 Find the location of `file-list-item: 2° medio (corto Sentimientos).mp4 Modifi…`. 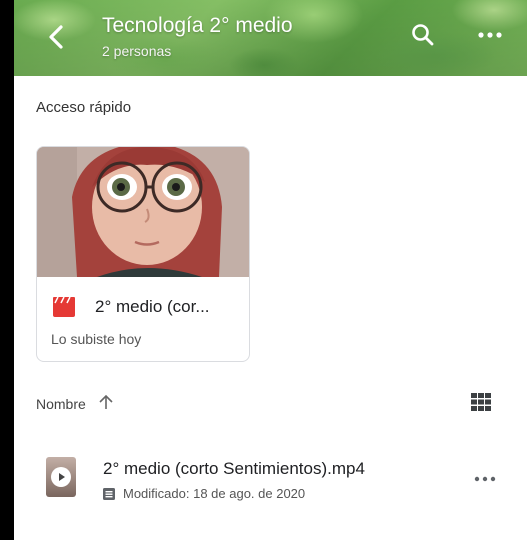

file-list-item: 2° medio (corto Sentimientos).mp4 Modifi… is located at coordinates (270, 479).